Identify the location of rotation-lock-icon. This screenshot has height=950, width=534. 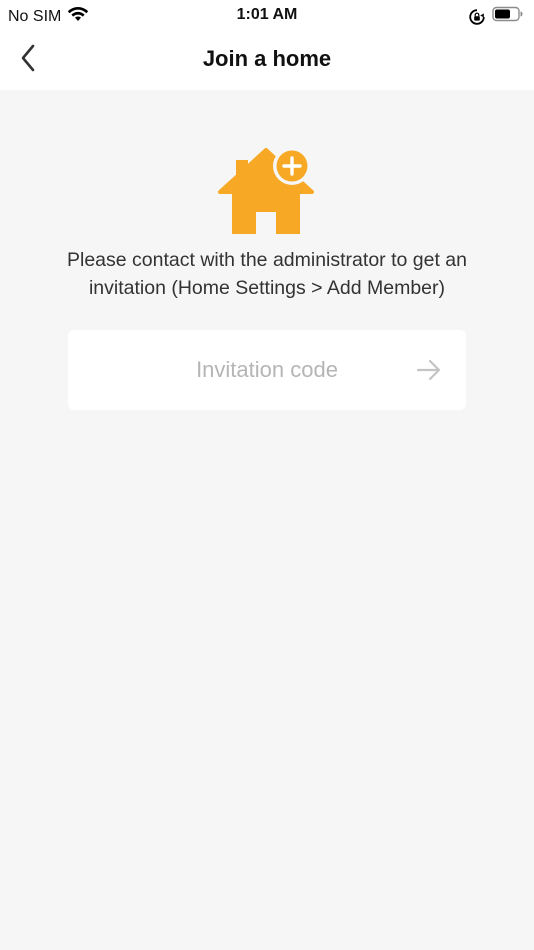
(477, 17).